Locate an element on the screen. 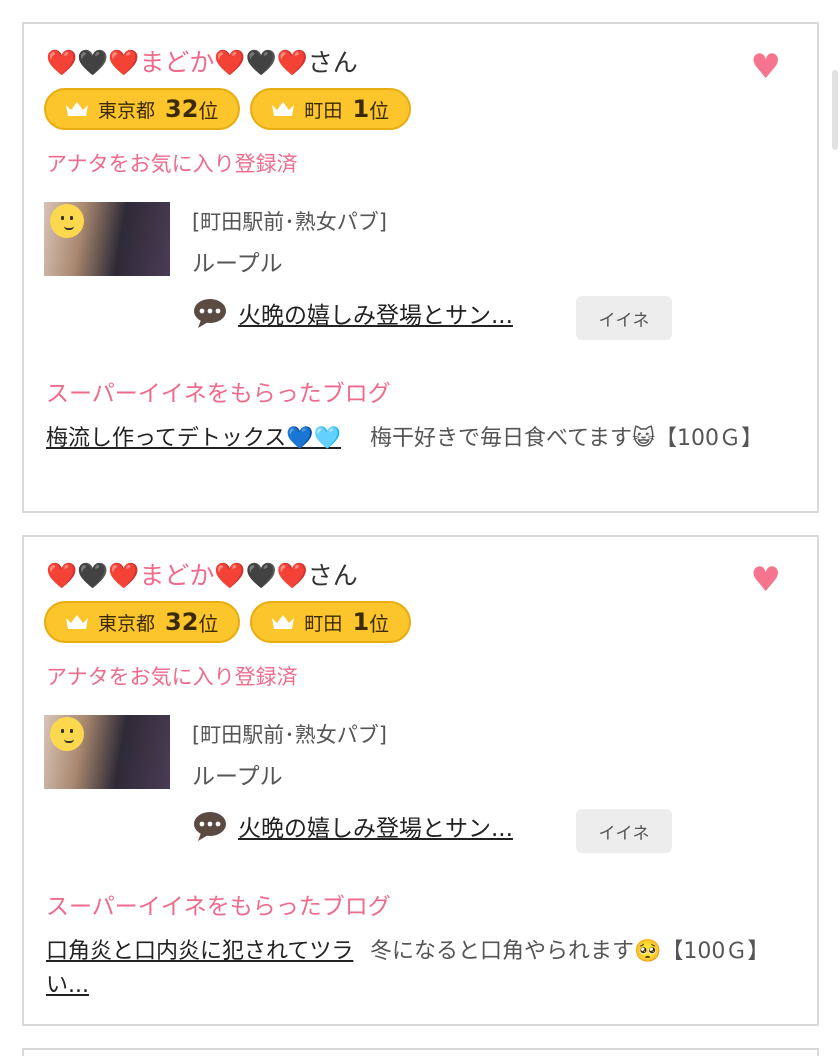  super-blog-description: 冬になると口角やられます🥺【100Ｇ】 is located at coordinates (570, 951).